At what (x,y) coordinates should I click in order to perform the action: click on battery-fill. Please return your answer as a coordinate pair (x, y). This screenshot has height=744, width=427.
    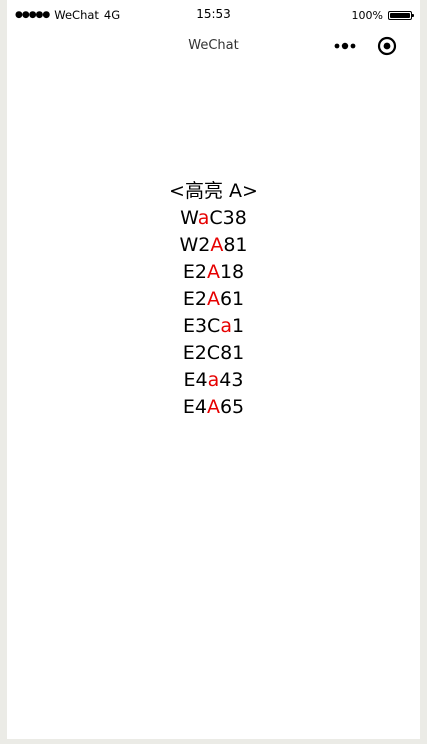
    Looking at the image, I should click on (400, 15).